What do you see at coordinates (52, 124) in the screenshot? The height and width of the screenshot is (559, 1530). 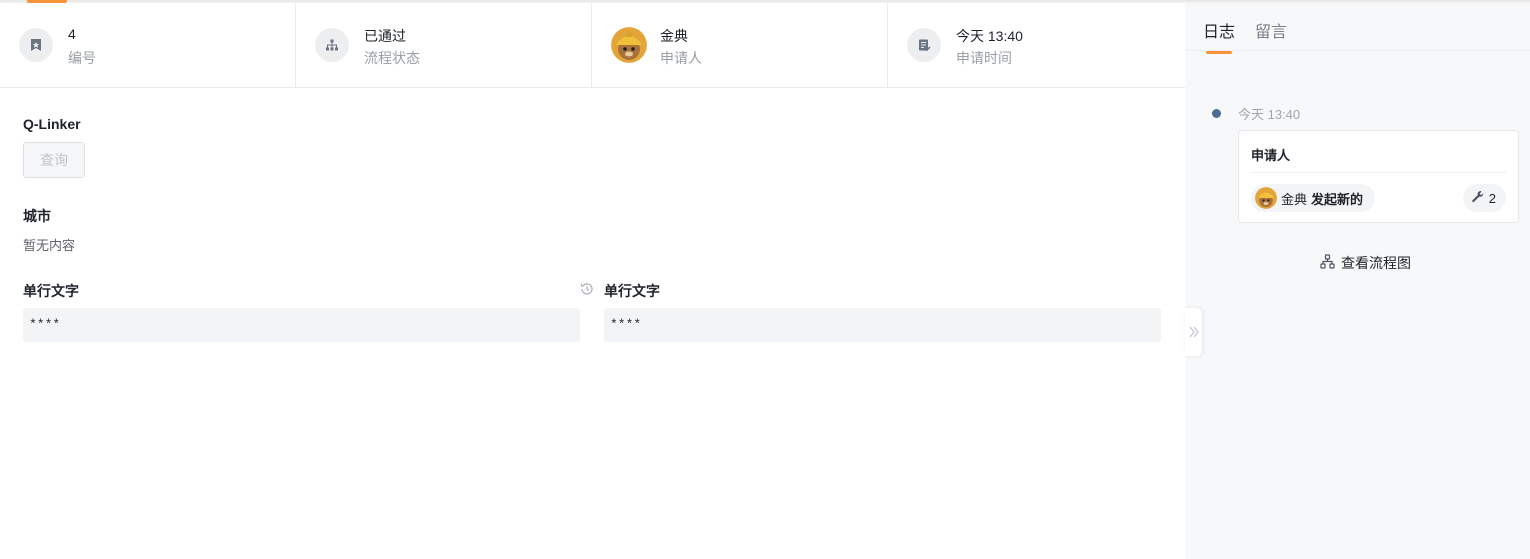 I see `qlinker-label: Q-Linker` at bounding box center [52, 124].